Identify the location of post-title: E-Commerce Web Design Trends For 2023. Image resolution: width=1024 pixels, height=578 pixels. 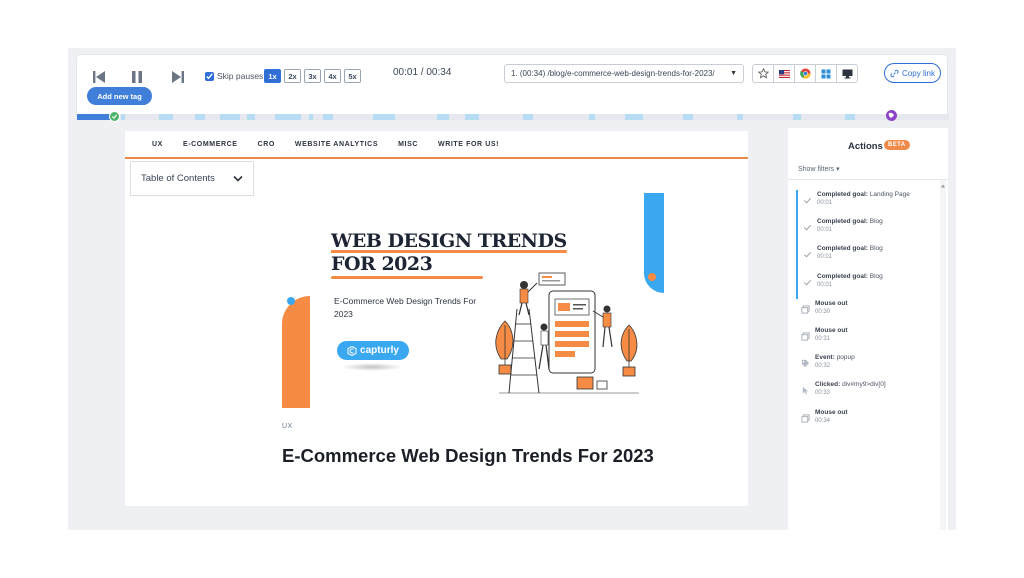
(468, 455).